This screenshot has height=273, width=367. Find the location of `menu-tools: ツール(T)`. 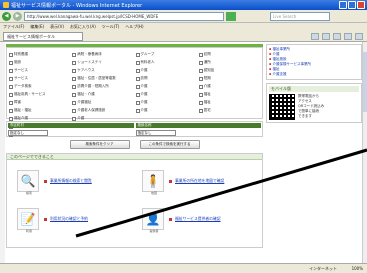

menu-tools: ツール(T) is located at coordinates (111, 27).